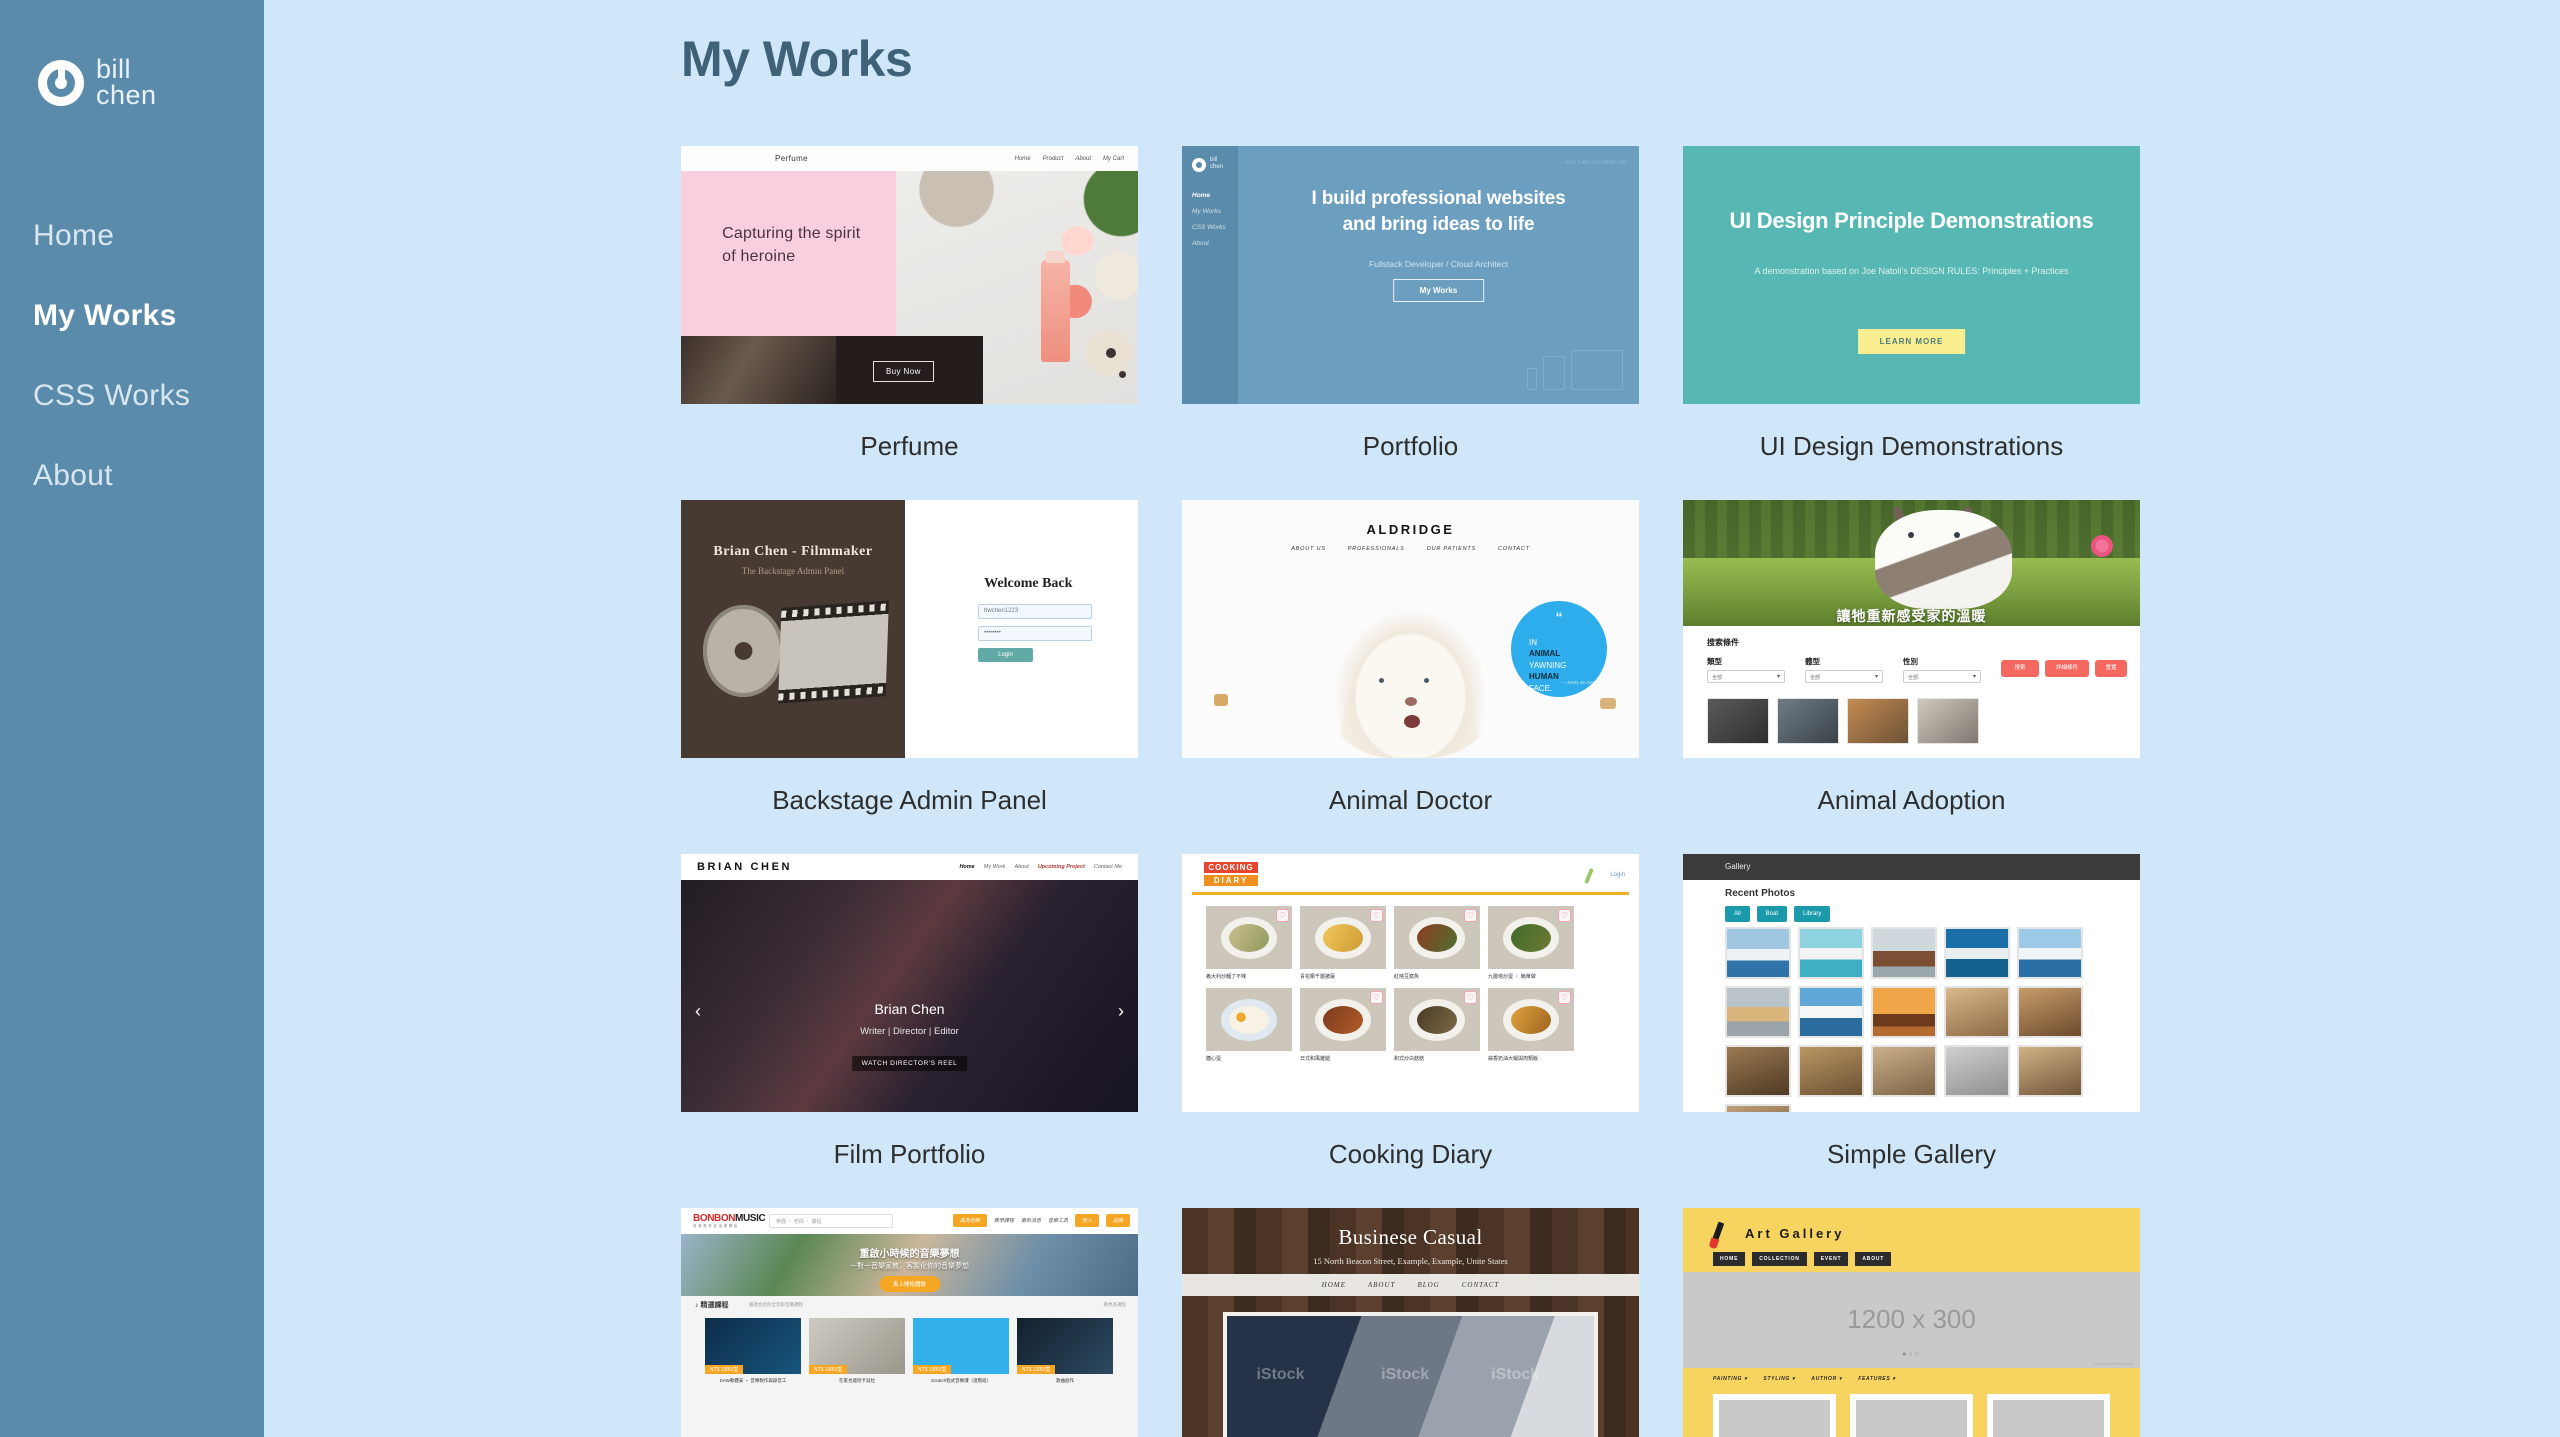 The height and width of the screenshot is (1437, 2560). I want to click on film-nav-my-work: My Work, so click(994, 867).